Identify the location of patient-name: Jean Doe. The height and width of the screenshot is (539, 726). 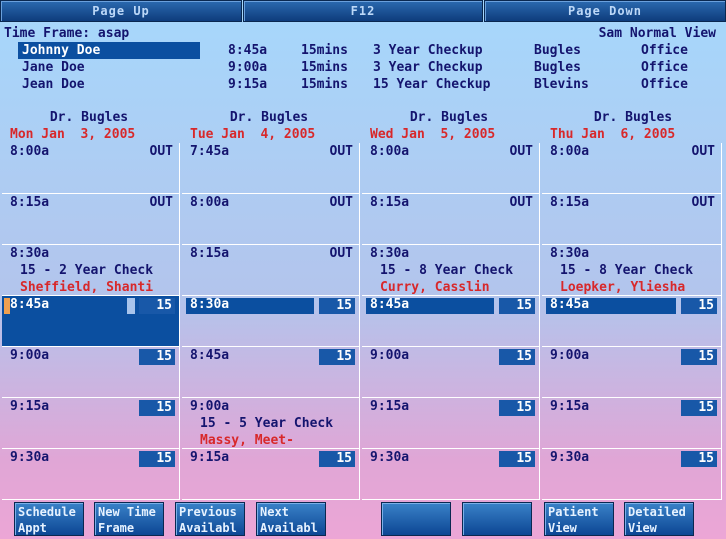
(53, 84).